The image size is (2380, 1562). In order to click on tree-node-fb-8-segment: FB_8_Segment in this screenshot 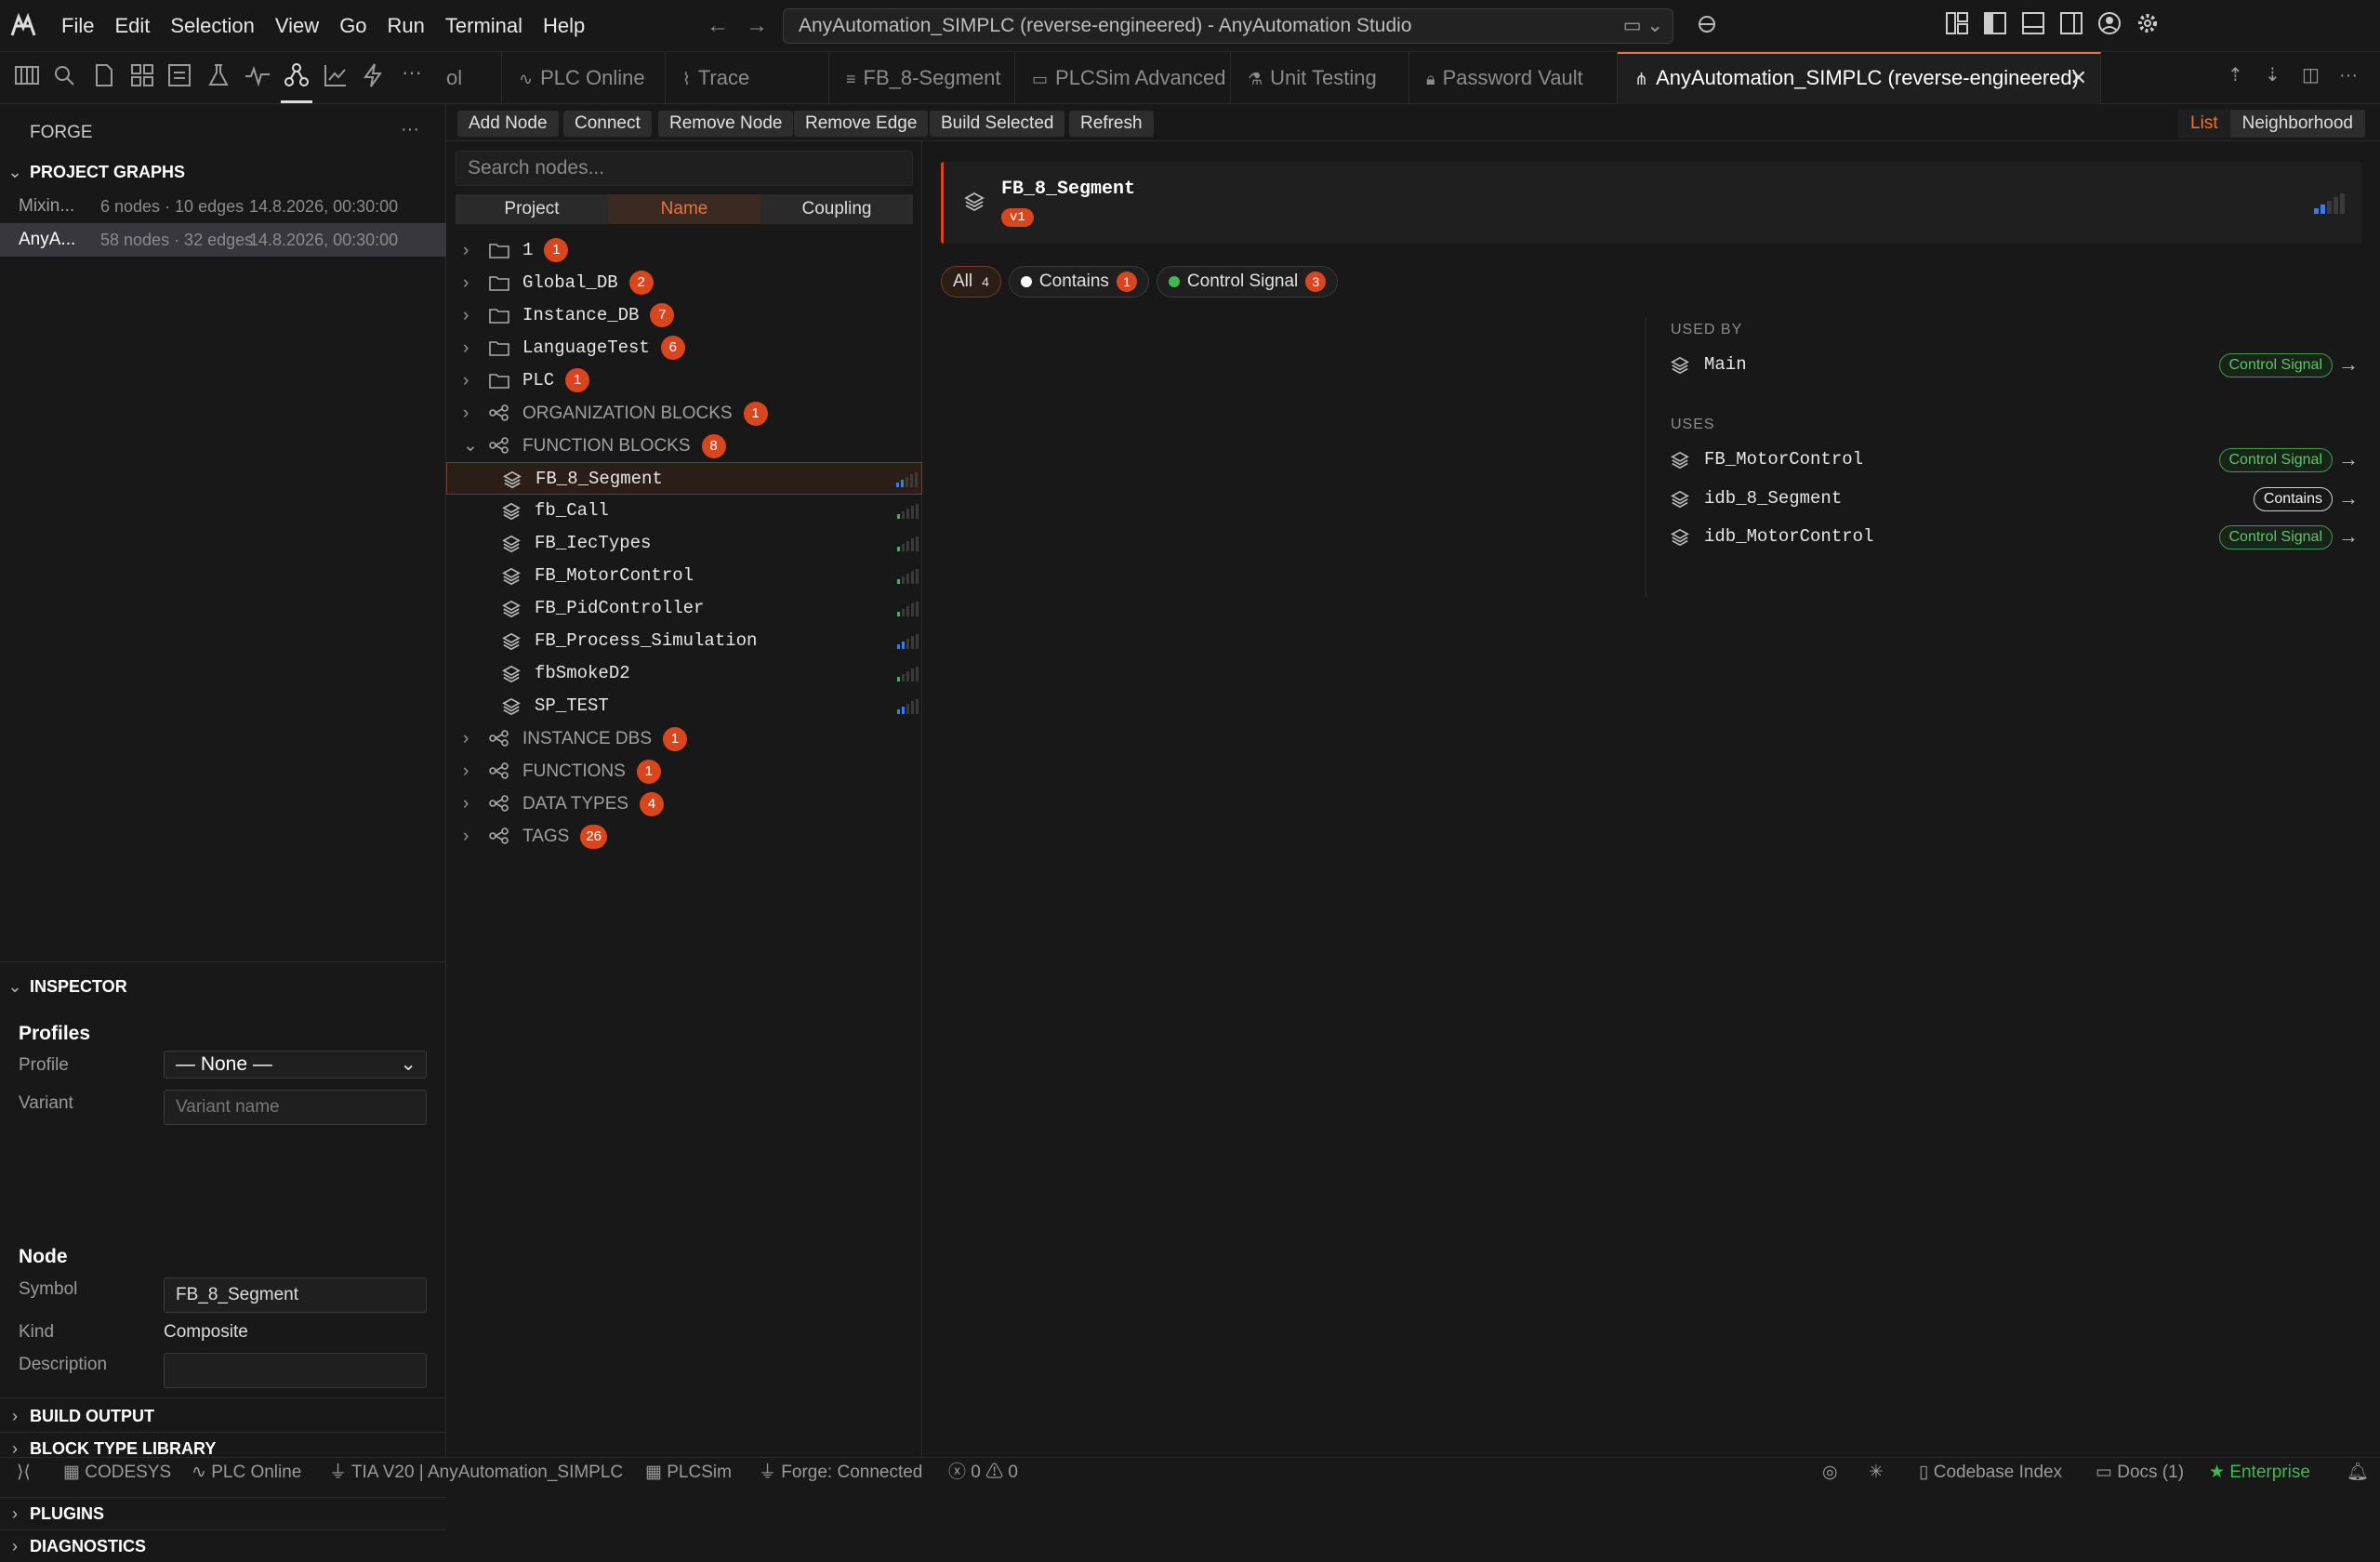, I will do `click(684, 479)`.